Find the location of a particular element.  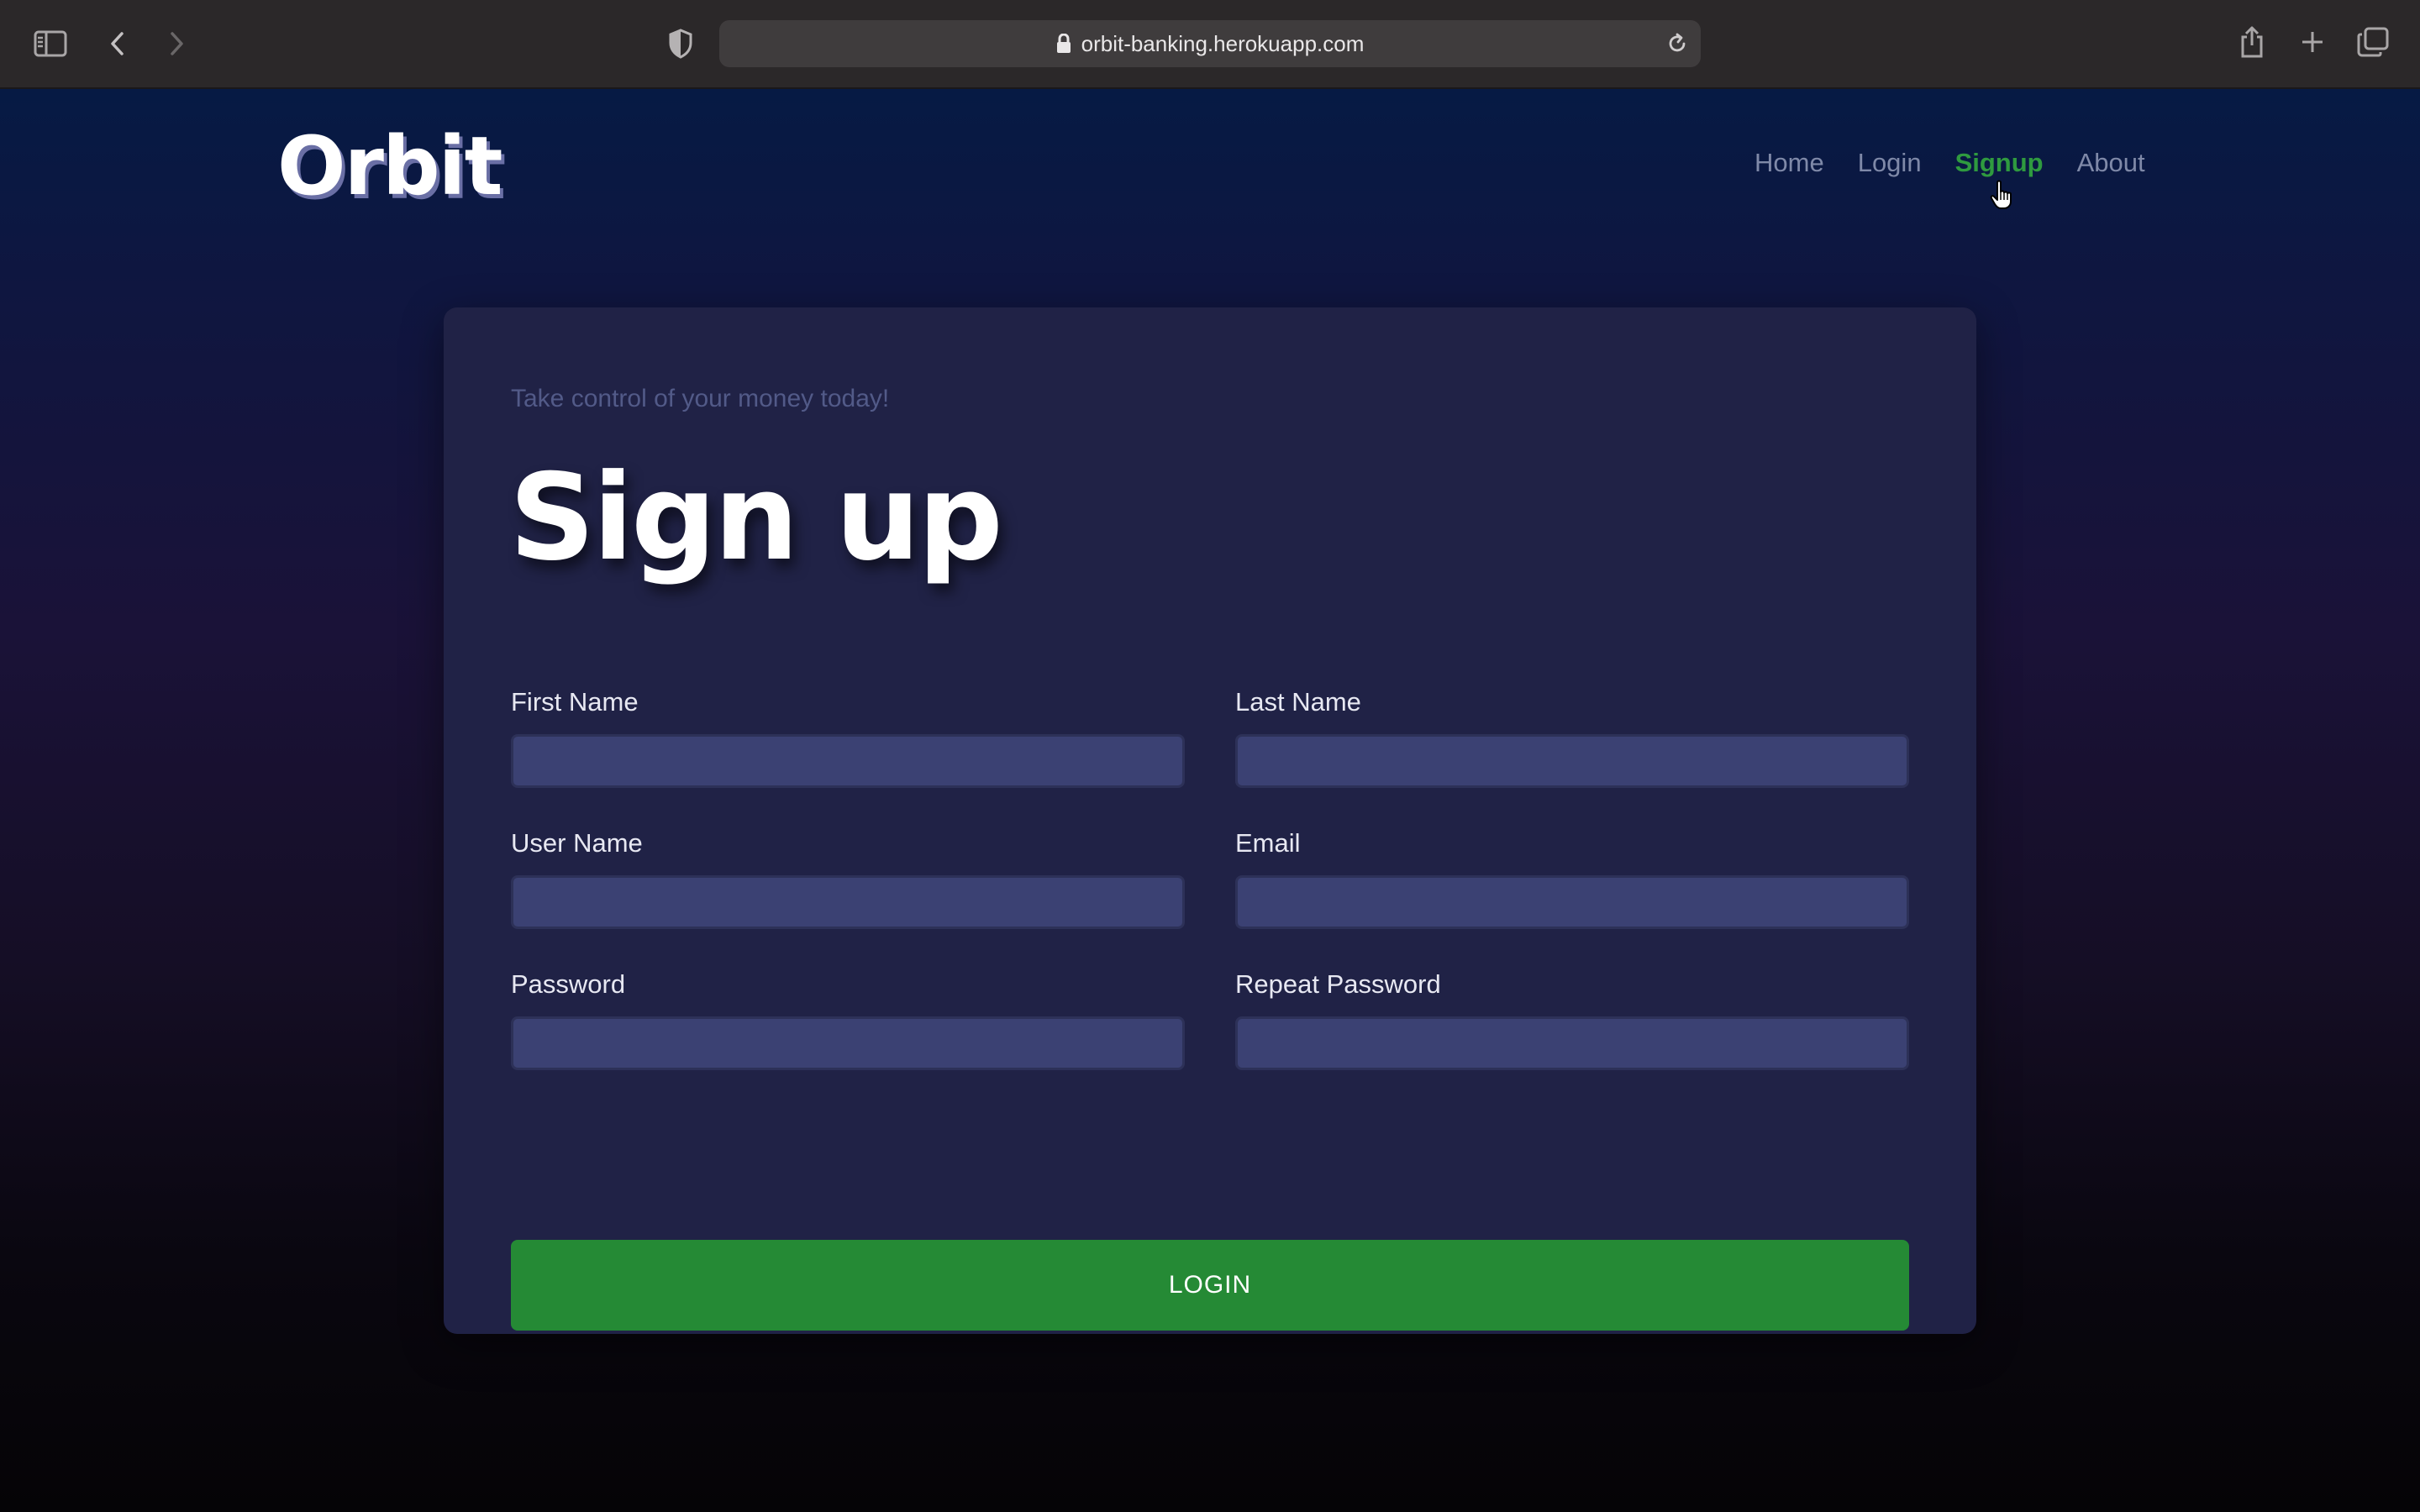

last-name-field: Last Name is located at coordinates (1572, 737).